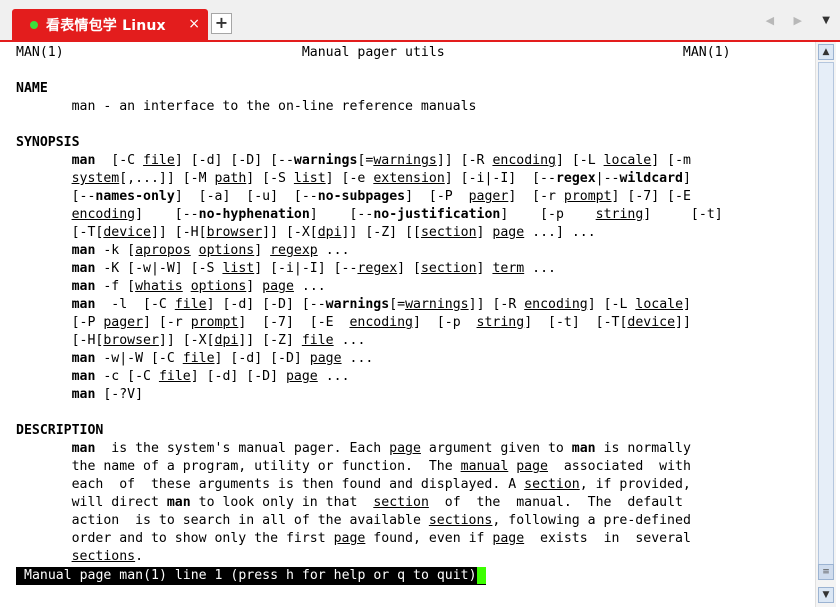 The image size is (840, 611). I want to click on scrollbar-thumb, so click(826, 316).